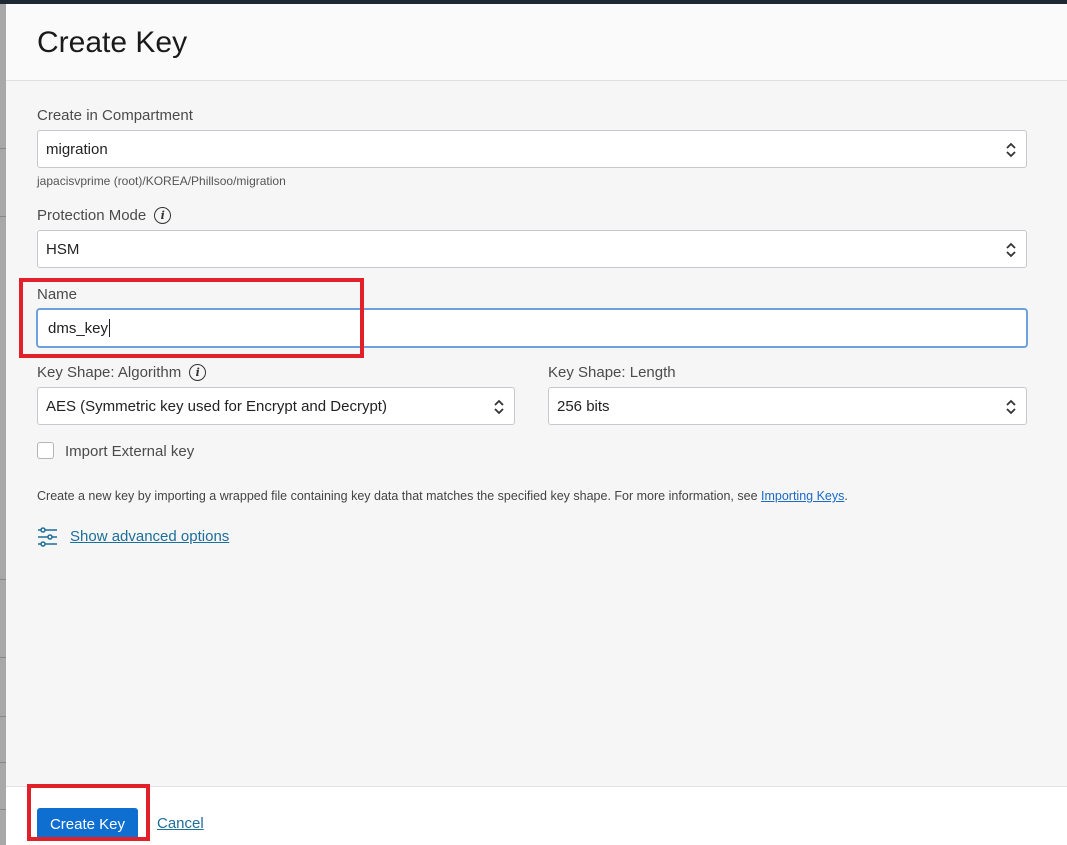 The height and width of the screenshot is (845, 1067). What do you see at coordinates (787, 406) in the screenshot?
I see `length-select: 256 bits` at bounding box center [787, 406].